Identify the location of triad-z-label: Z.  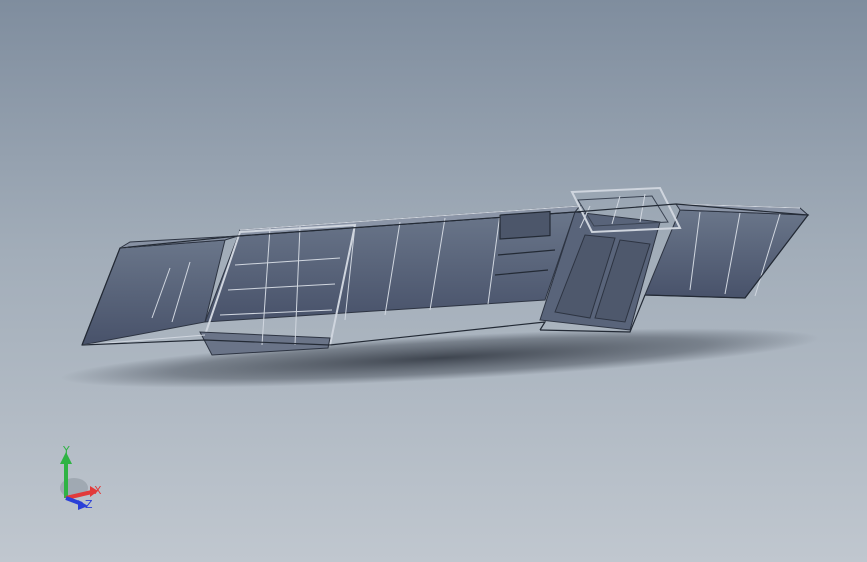
(89, 504).